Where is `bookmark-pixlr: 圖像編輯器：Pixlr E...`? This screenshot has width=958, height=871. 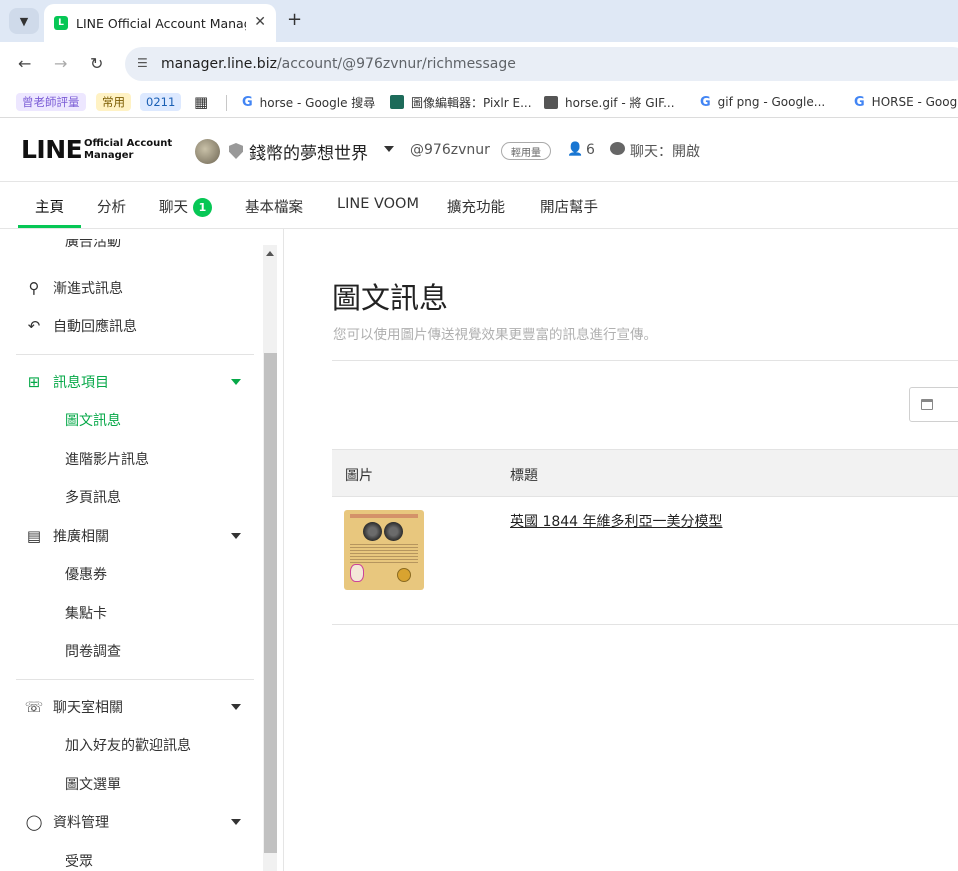 bookmark-pixlr: 圖像編輯器：Pixlr E... is located at coordinates (461, 102).